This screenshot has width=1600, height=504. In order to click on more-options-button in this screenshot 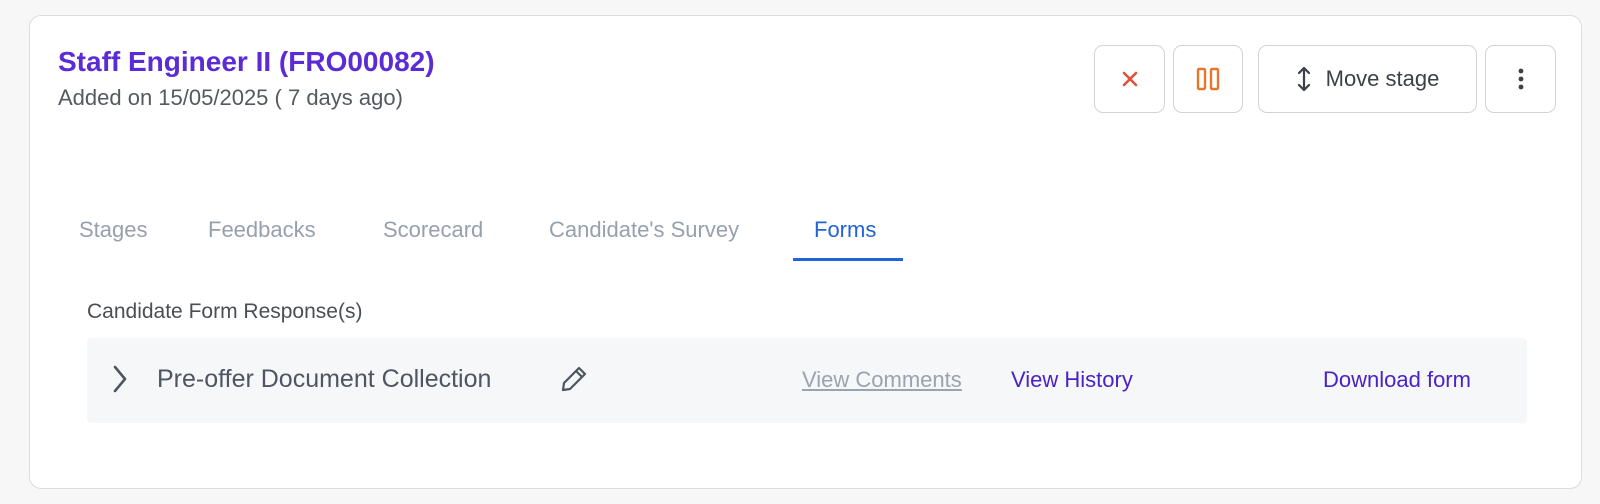, I will do `click(1520, 79)`.